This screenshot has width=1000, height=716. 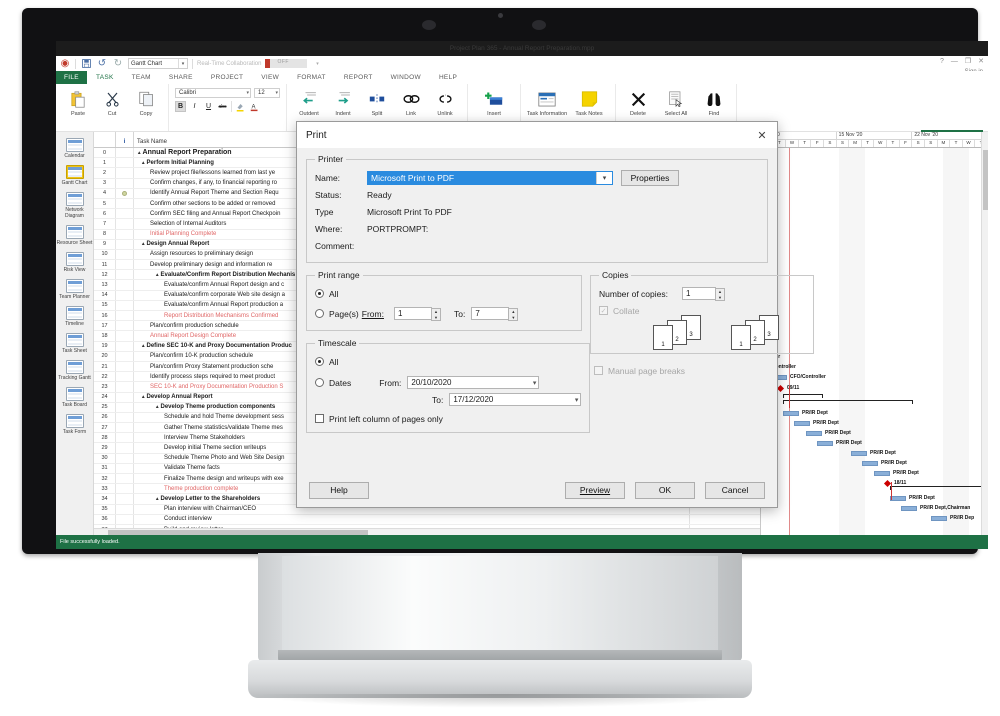 What do you see at coordinates (78, 102) in the screenshot?
I see `paste-button: Paste` at bounding box center [78, 102].